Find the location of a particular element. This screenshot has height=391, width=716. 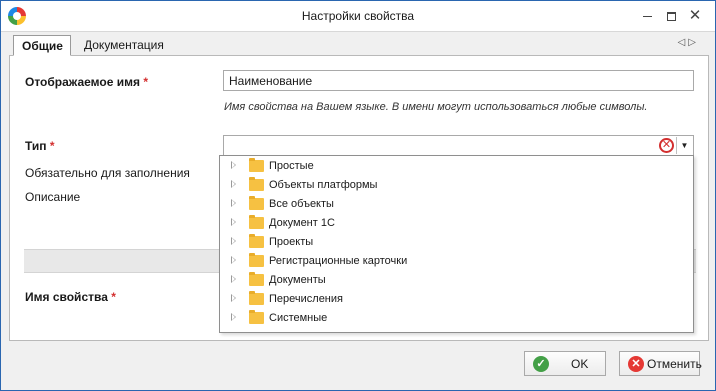

cancel-button-label: Отменить is located at coordinates (674, 364).